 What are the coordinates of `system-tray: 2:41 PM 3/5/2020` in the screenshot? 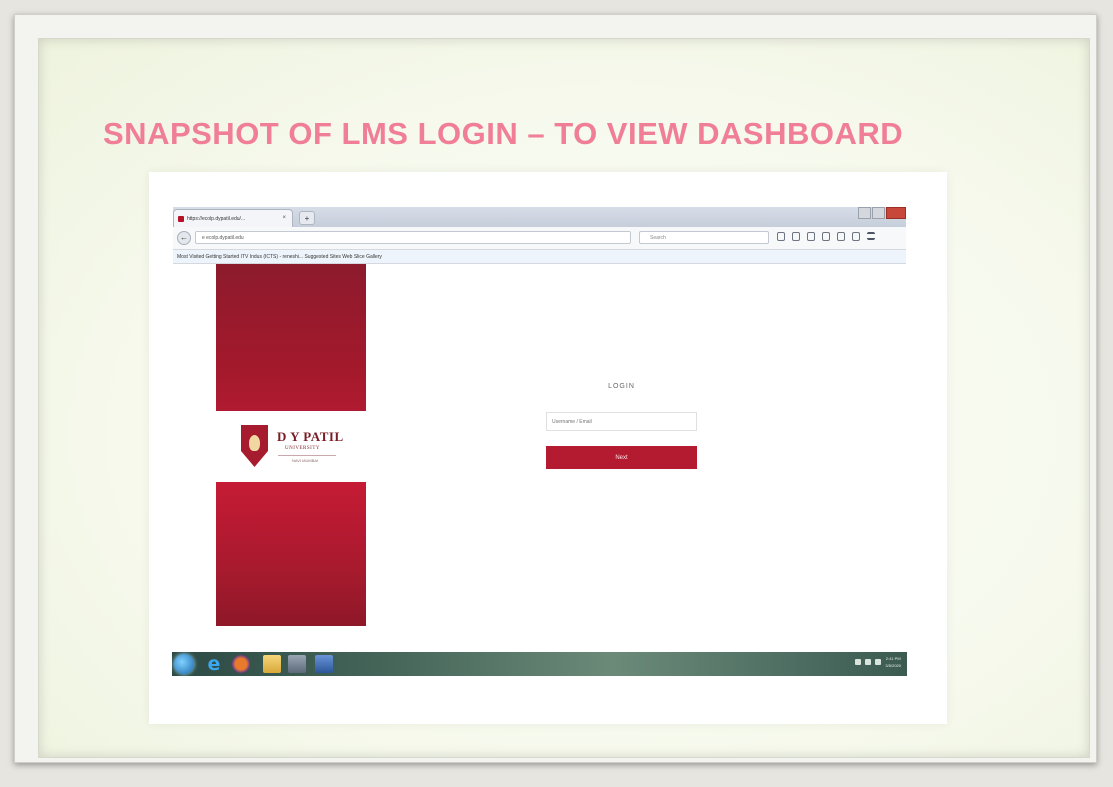 It's located at (878, 662).